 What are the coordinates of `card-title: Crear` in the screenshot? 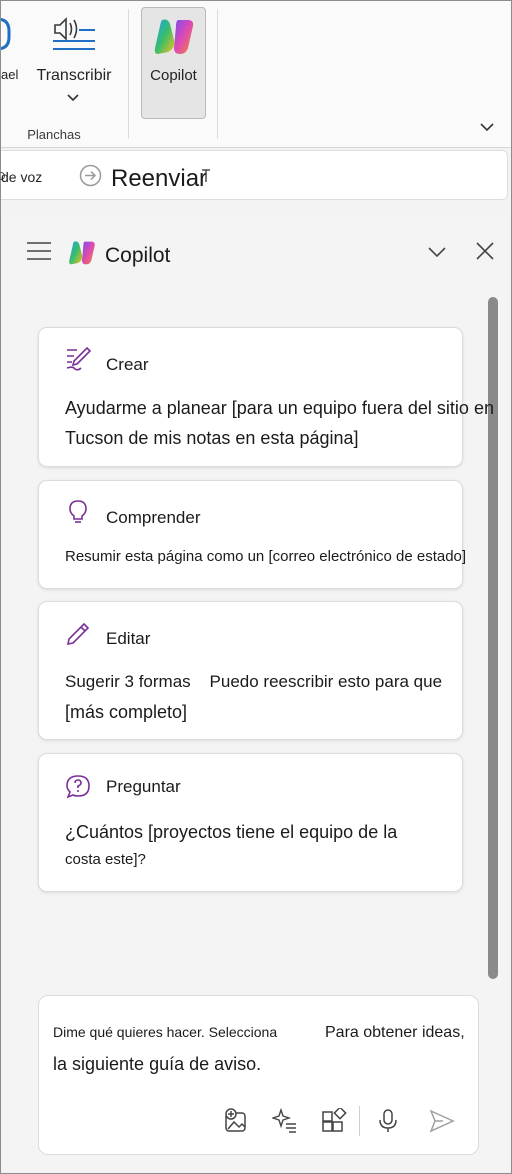 It's located at (127, 364).